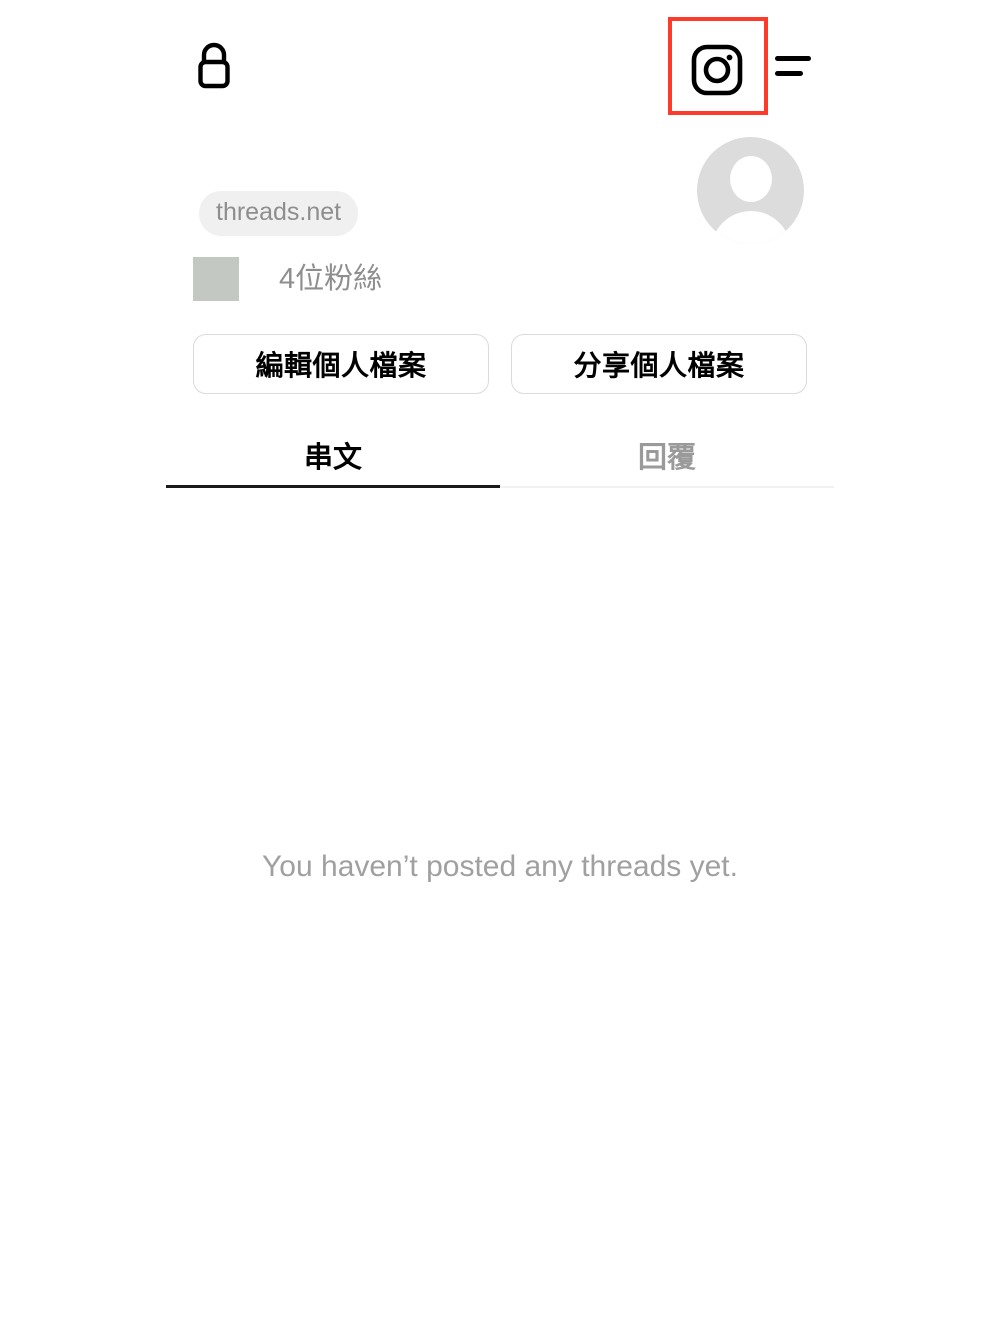  I want to click on redaction-block, so click(216, 279).